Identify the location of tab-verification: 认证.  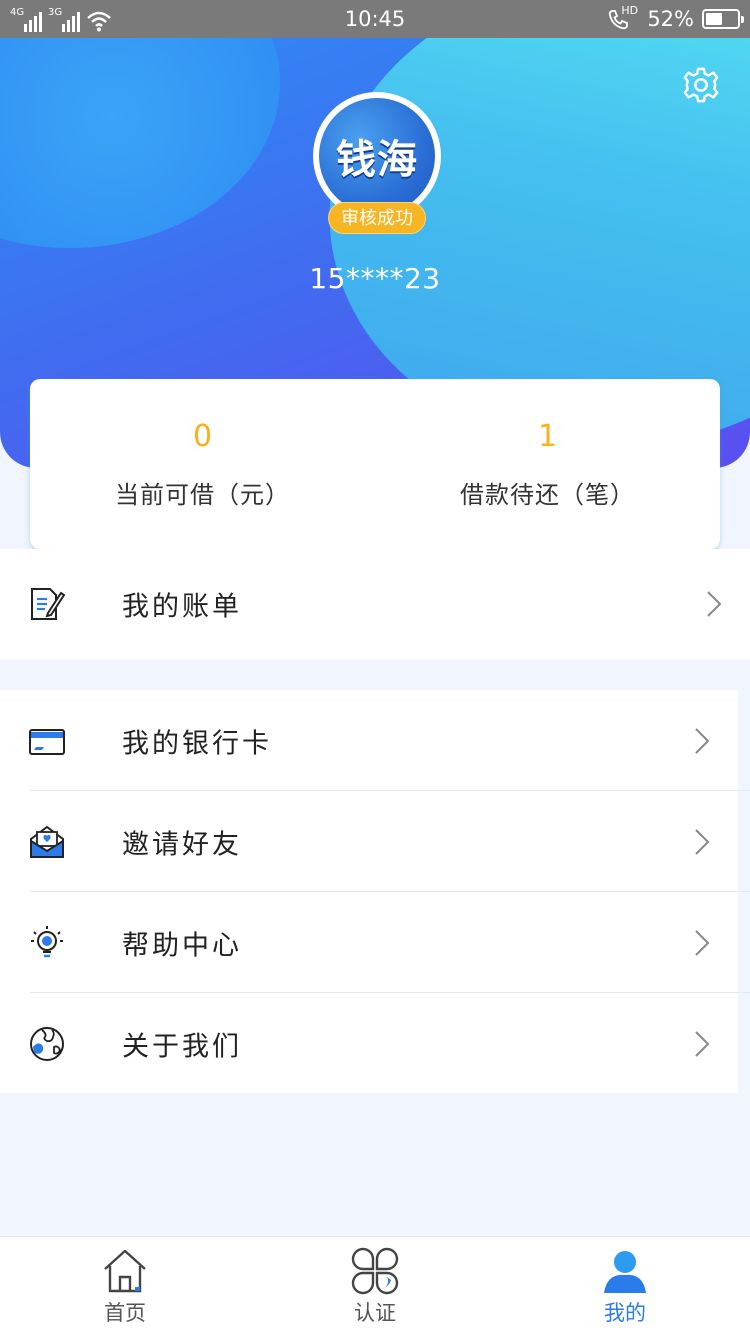
(375, 1285).